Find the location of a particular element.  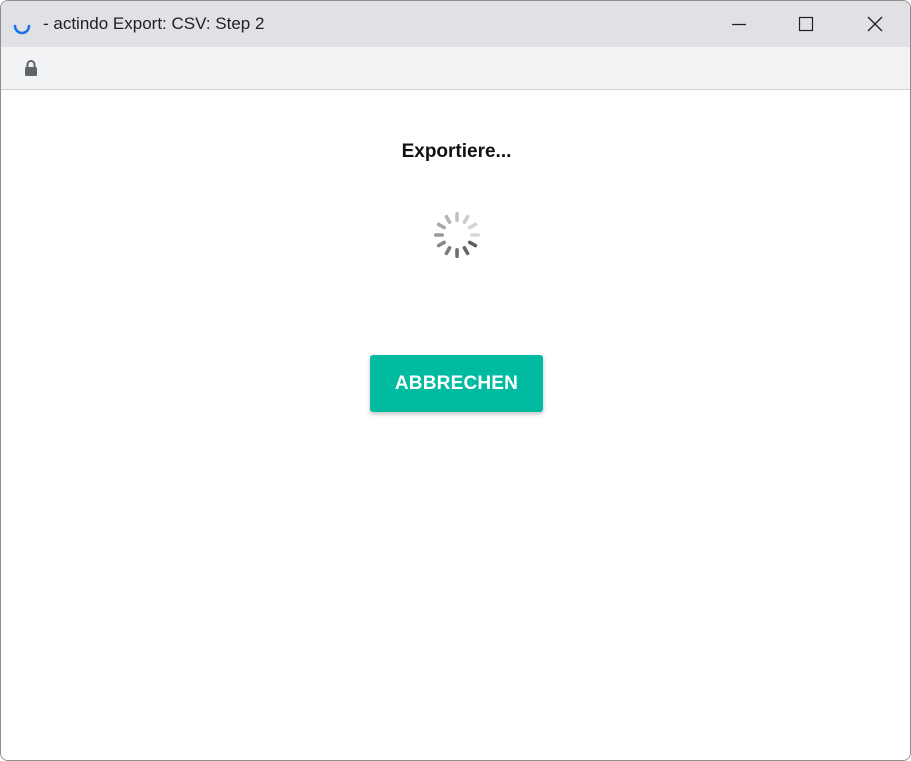

lock-icon is located at coordinates (31, 68).